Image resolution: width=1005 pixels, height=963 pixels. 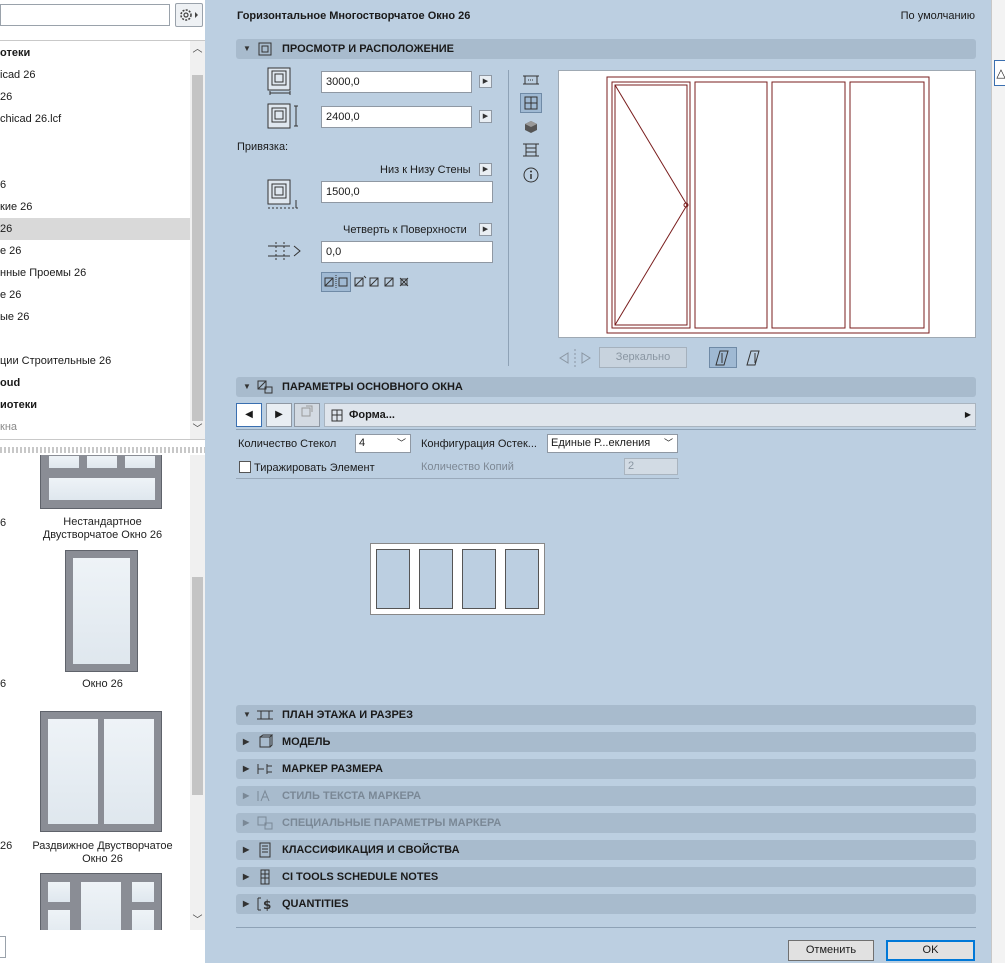 I want to click on width-menu-arrow: ▶, so click(x=485, y=81).